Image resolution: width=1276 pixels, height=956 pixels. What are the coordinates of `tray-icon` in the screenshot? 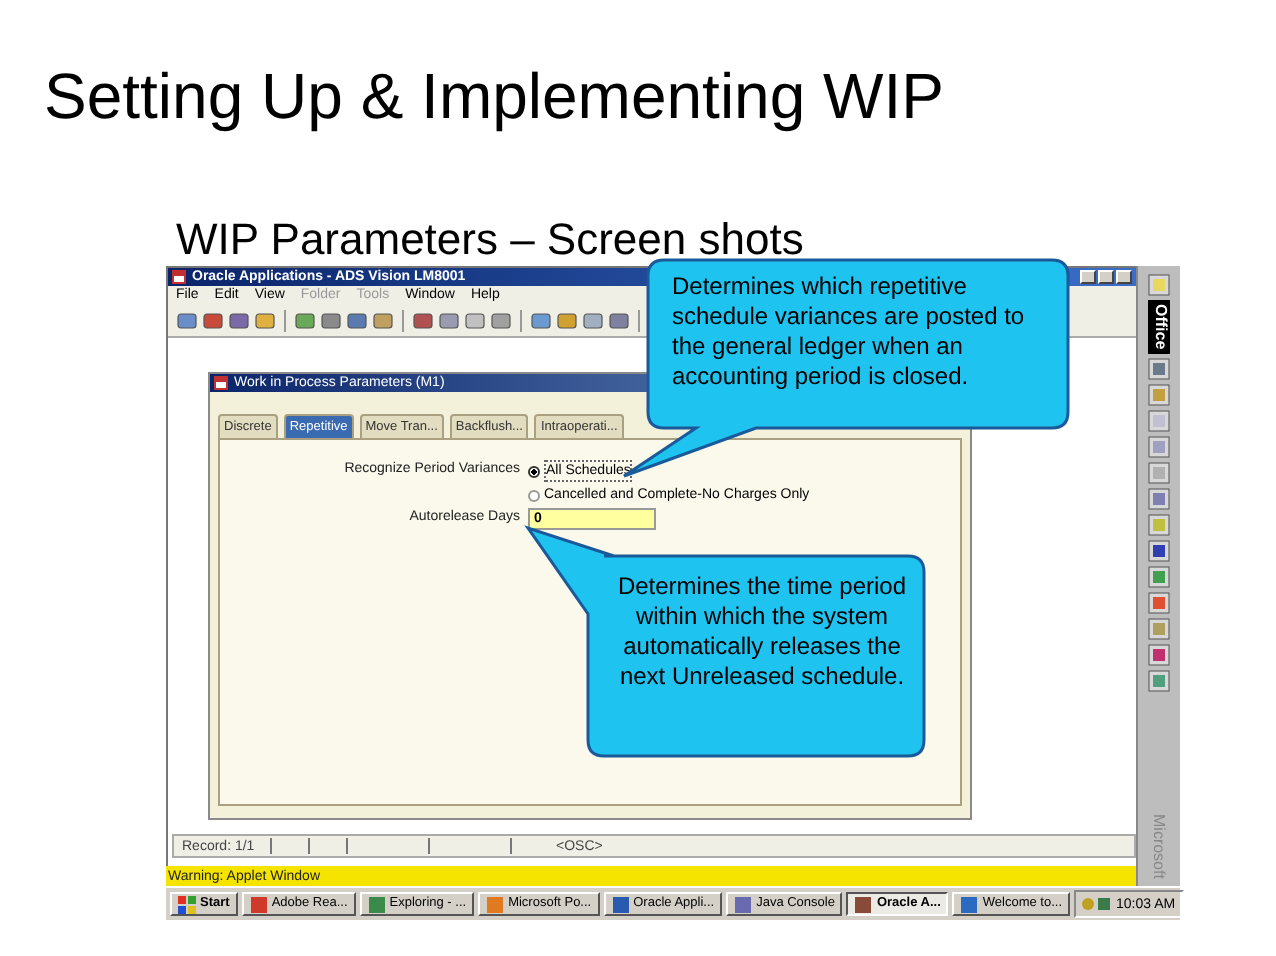 It's located at (1096, 904).